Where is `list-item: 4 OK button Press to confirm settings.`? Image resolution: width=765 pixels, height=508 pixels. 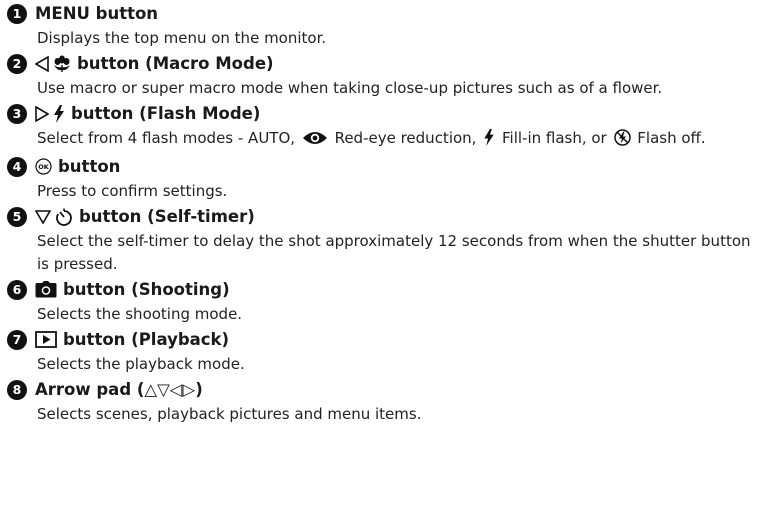
list-item: 4 OK button Press to confirm settings. is located at coordinates (385, 178).